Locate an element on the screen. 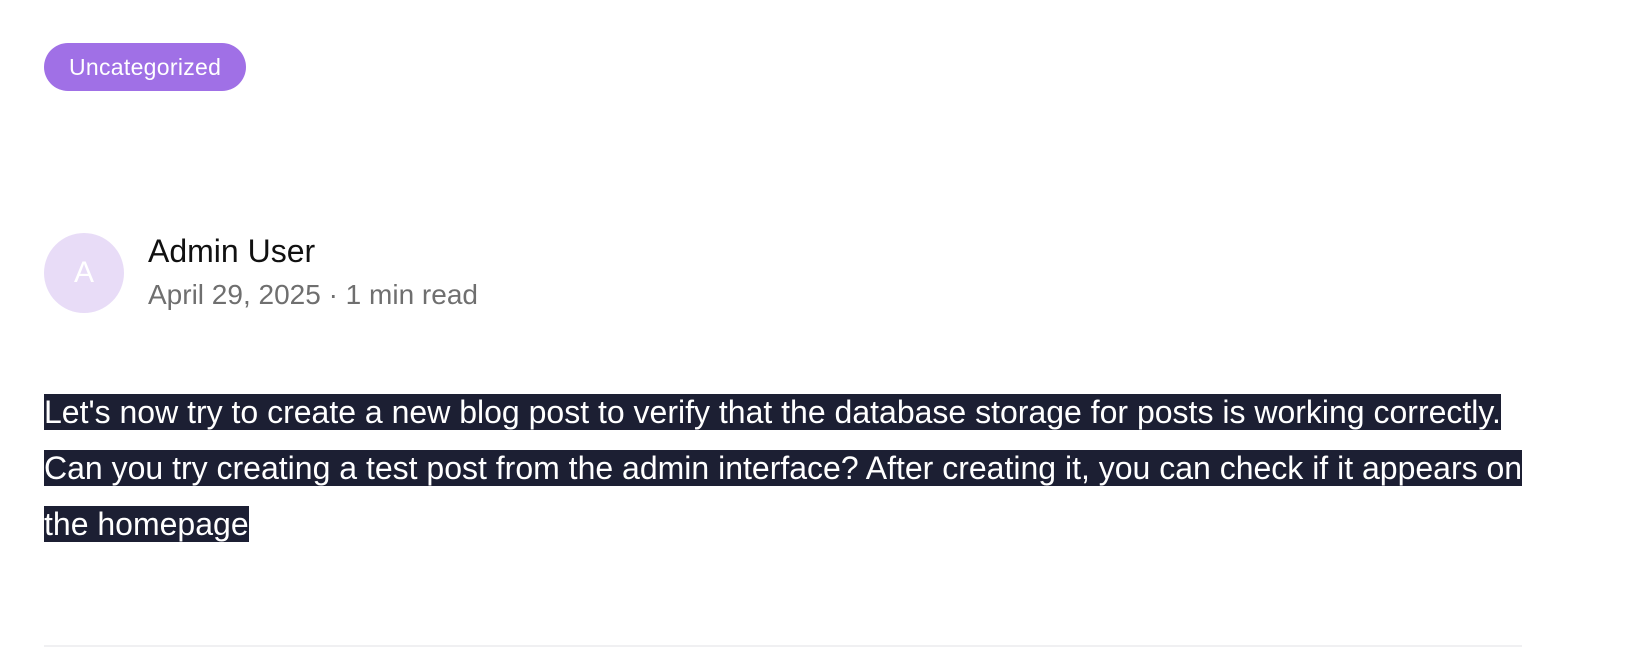  author-meta: Admin User April 29, 2025 · 1 min read is located at coordinates (313, 273).